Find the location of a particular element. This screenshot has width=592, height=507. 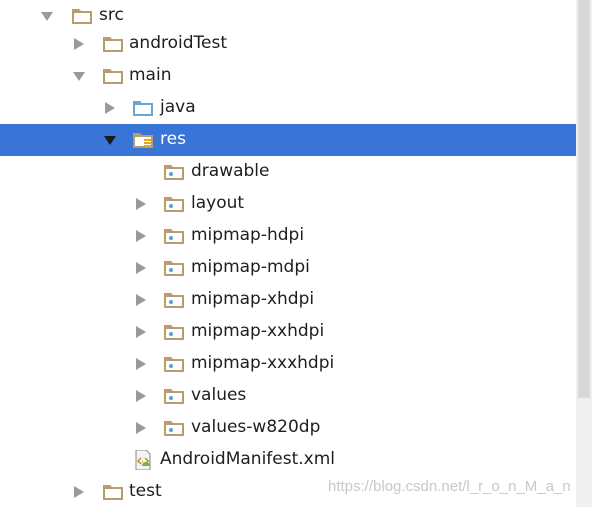

tree-node-values: values is located at coordinates (288, 396).